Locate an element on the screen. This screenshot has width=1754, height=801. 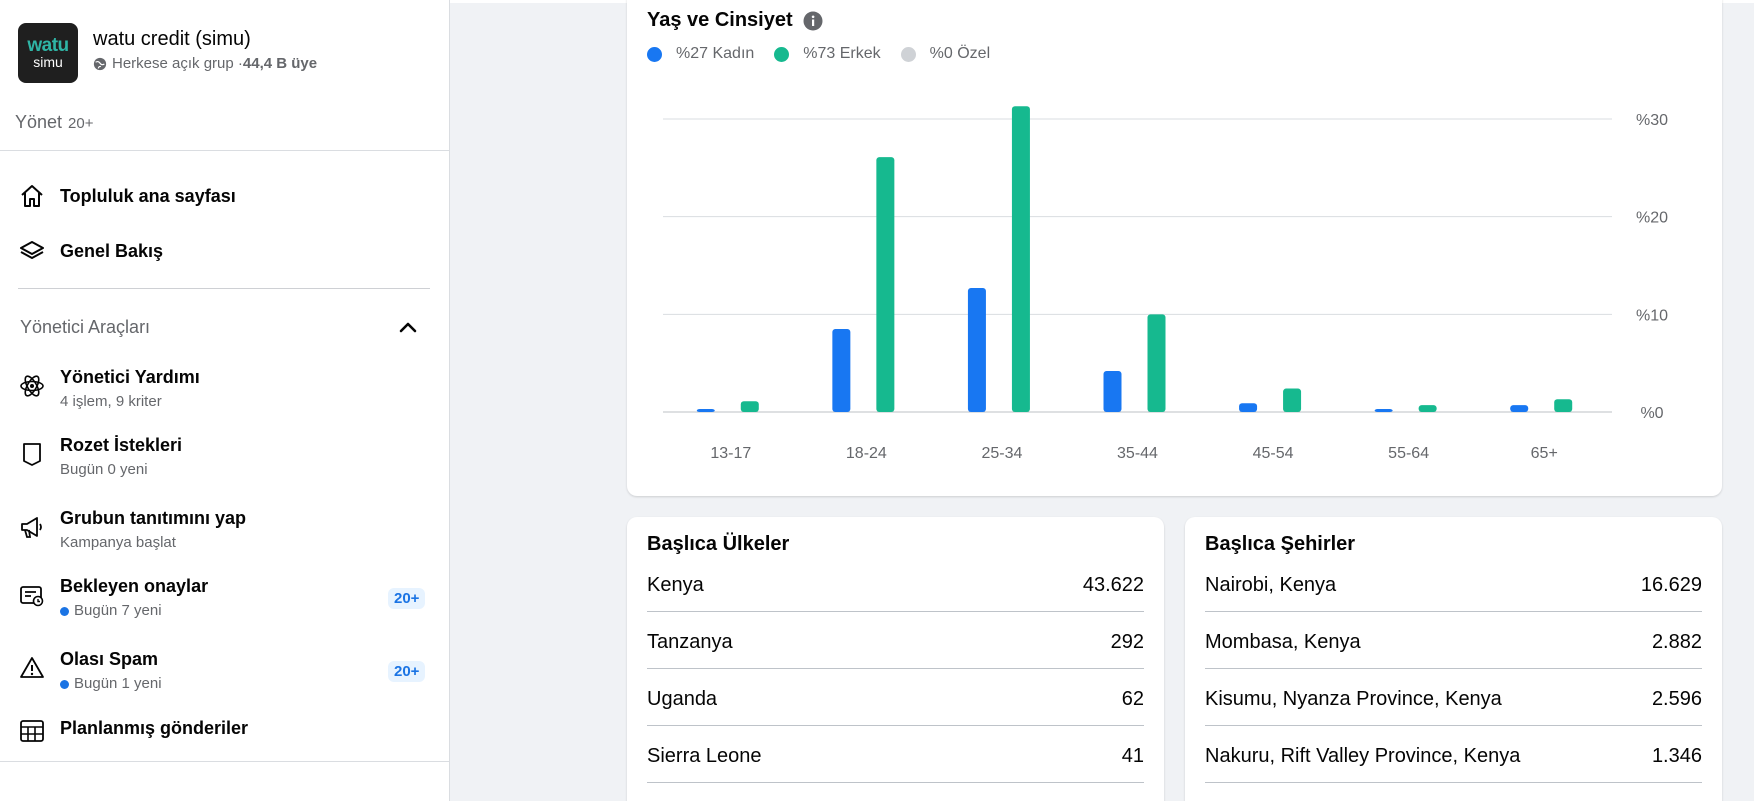
tool-badge-requests-subtitle: Bugün 0 yeni is located at coordinates (104, 469).